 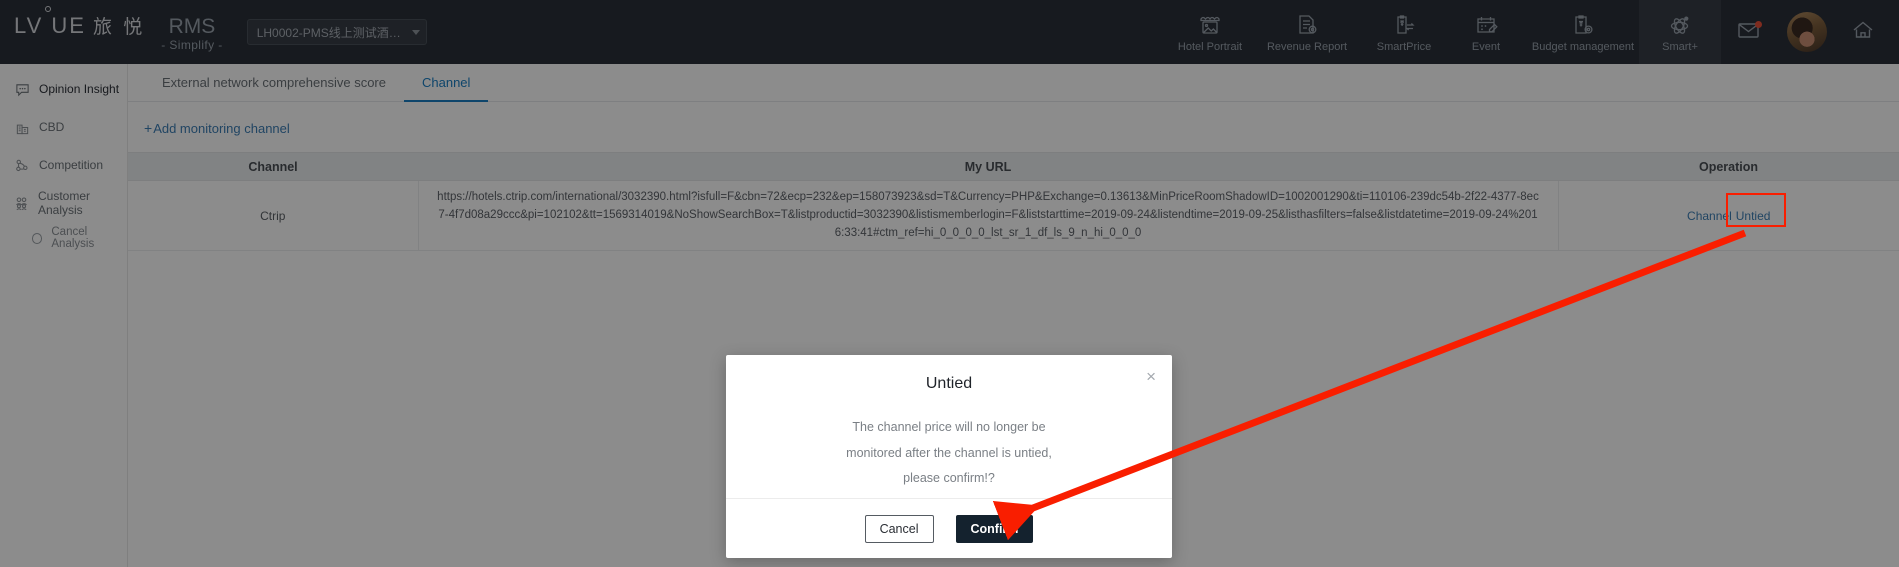 I want to click on close-icon: ×, so click(x=1151, y=376).